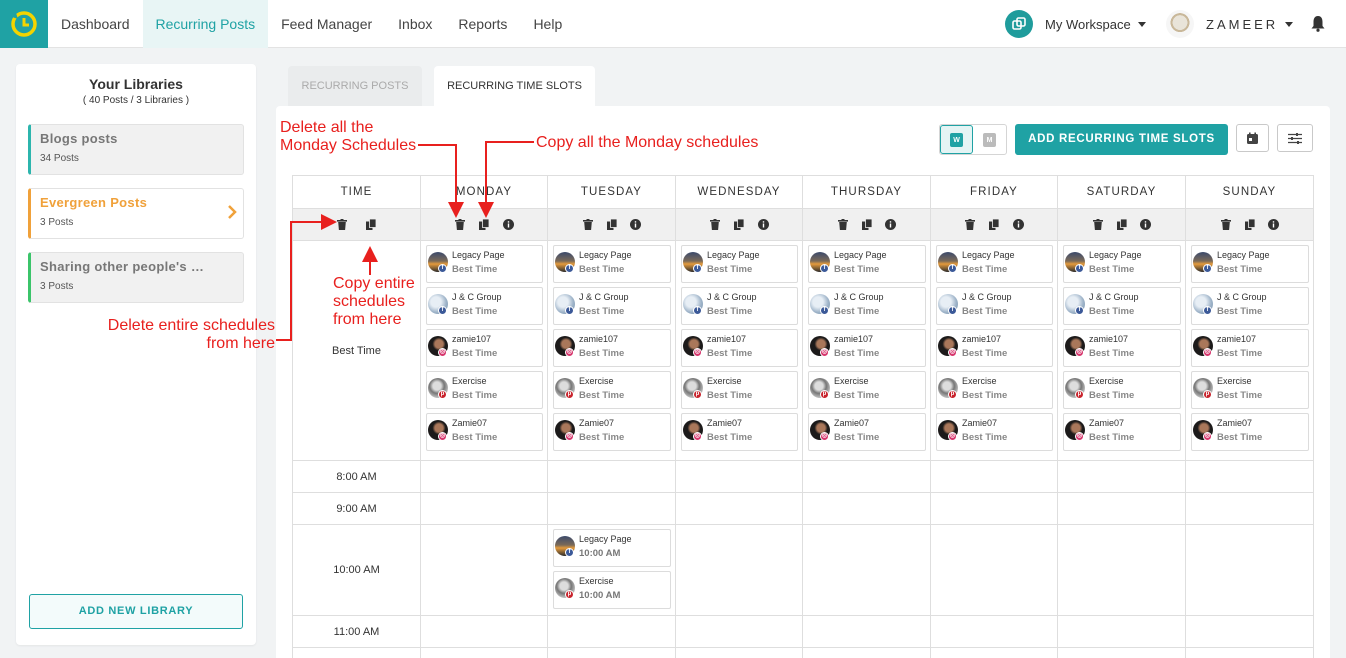  Describe the element at coordinates (326, 24) in the screenshot. I see `nav-feed-manager: Feed Manager` at that location.